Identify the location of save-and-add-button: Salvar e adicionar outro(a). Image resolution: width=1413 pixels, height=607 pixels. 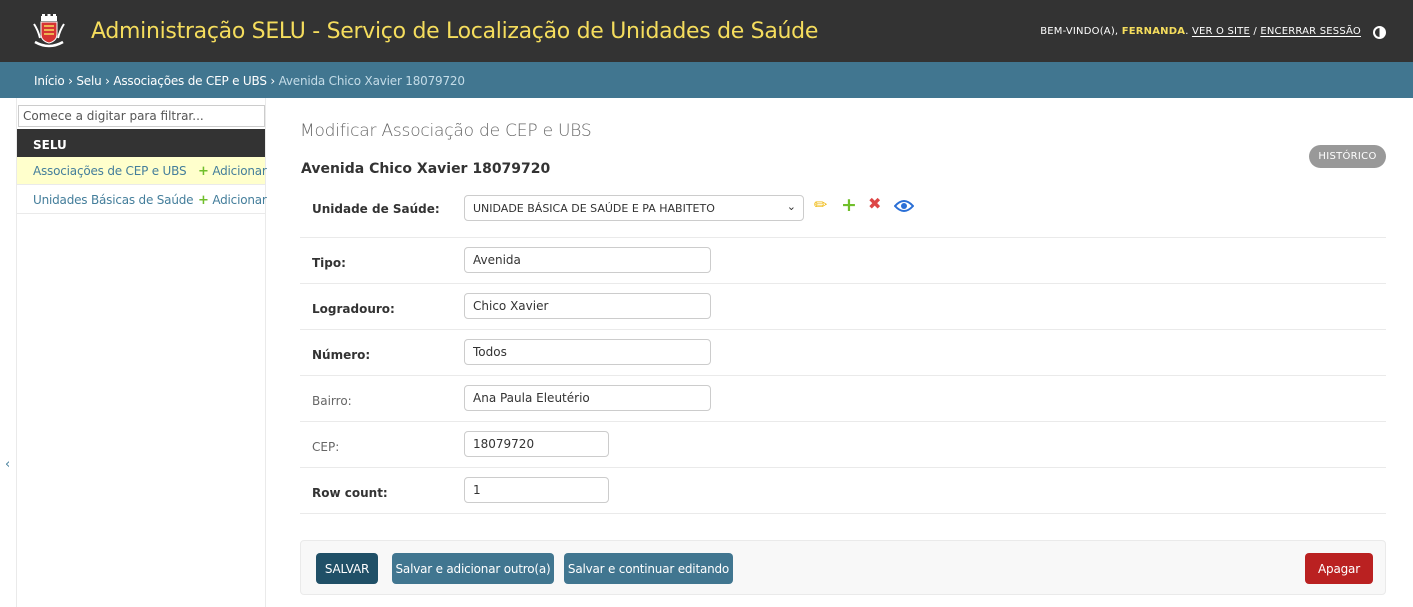
(473, 568).